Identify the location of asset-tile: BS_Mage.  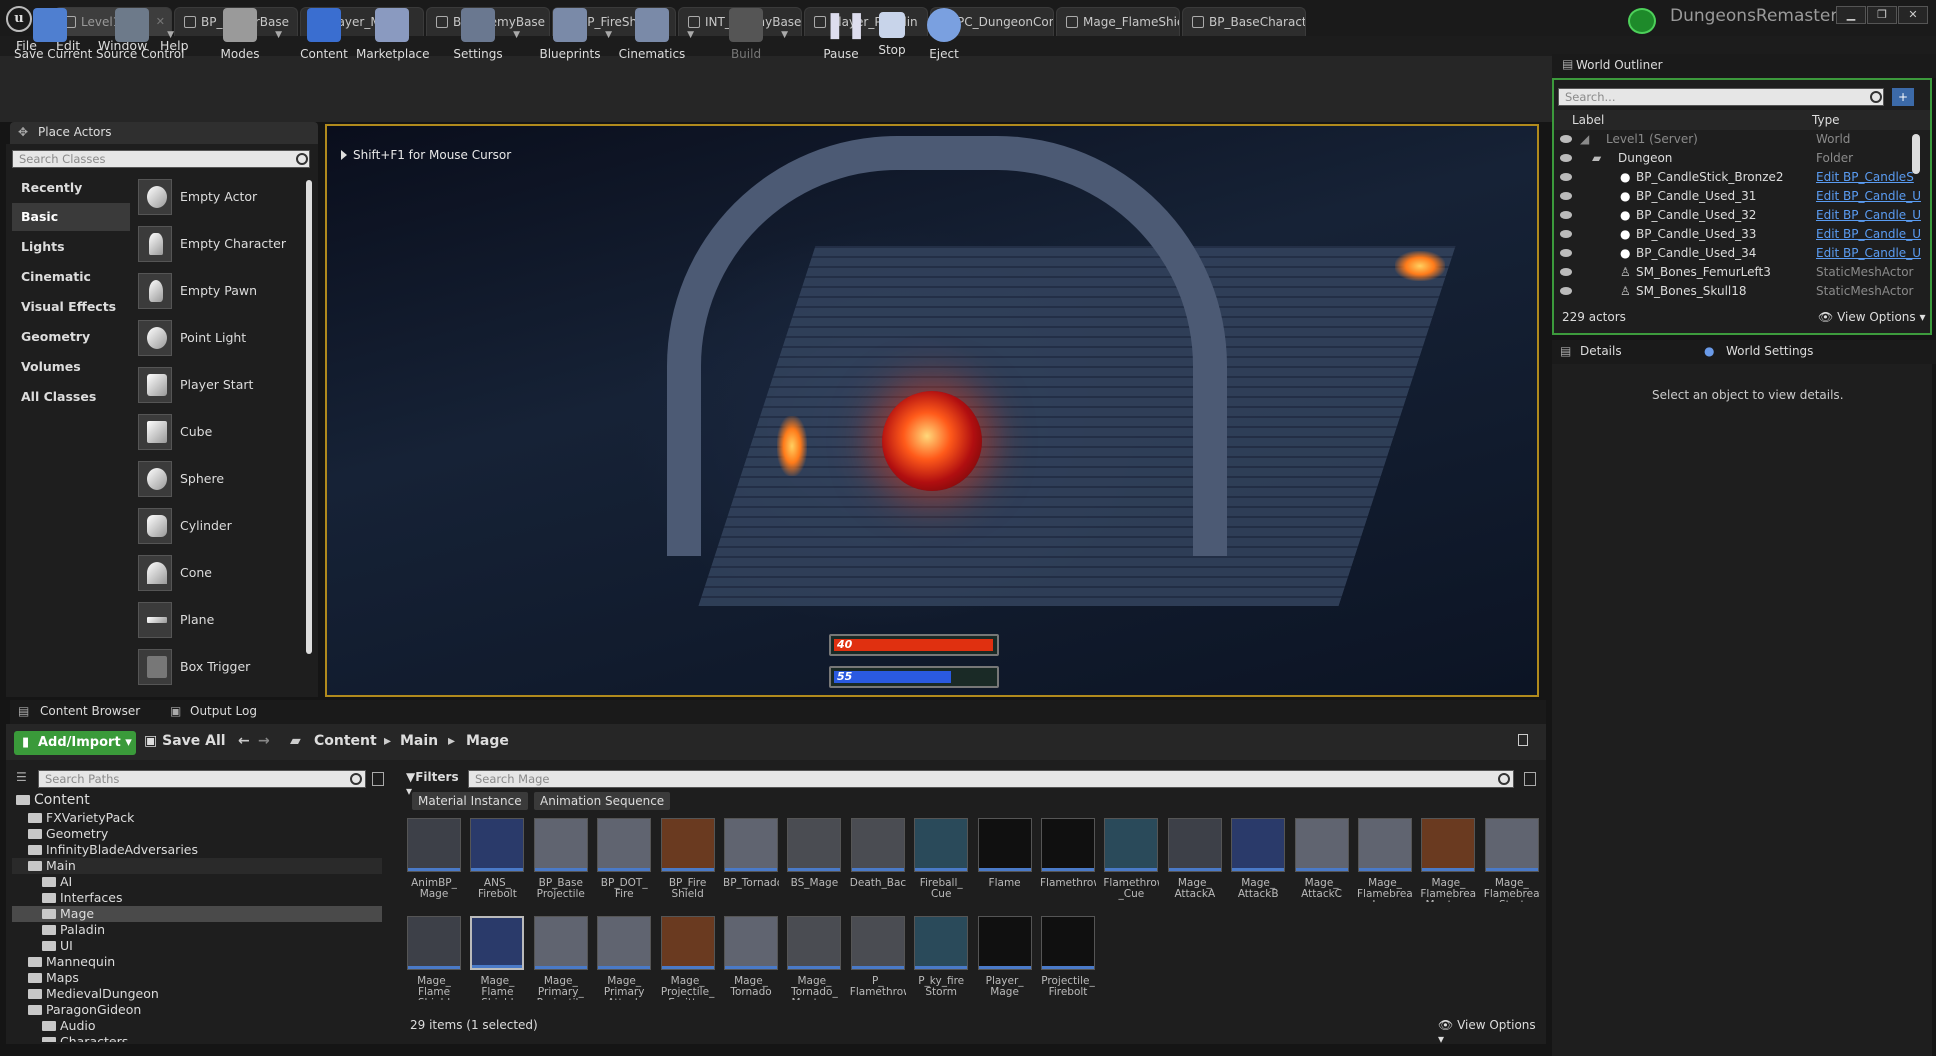
(814, 864).